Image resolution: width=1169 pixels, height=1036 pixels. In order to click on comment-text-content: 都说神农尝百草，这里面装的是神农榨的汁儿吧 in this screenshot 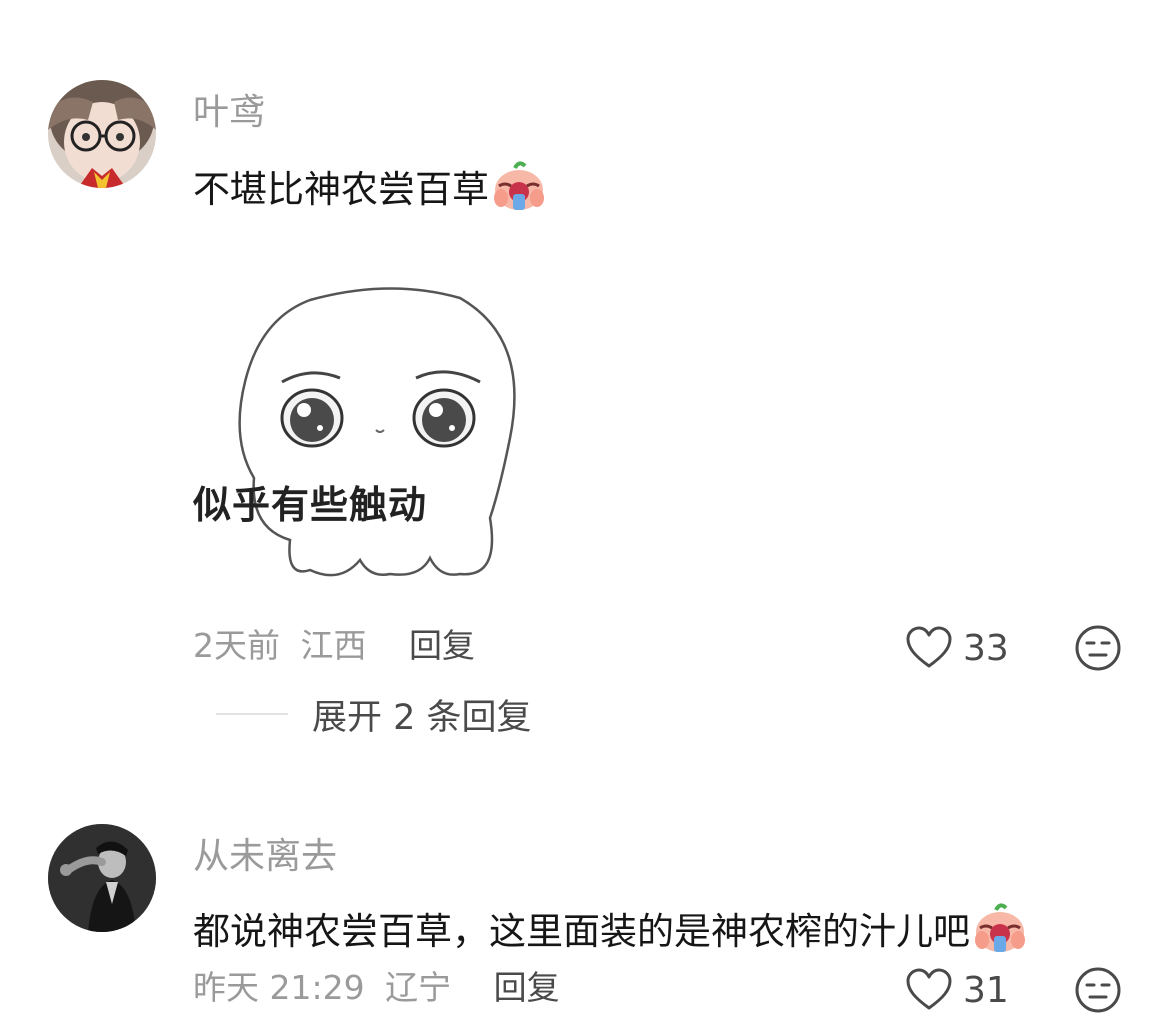, I will do `click(581, 931)`.